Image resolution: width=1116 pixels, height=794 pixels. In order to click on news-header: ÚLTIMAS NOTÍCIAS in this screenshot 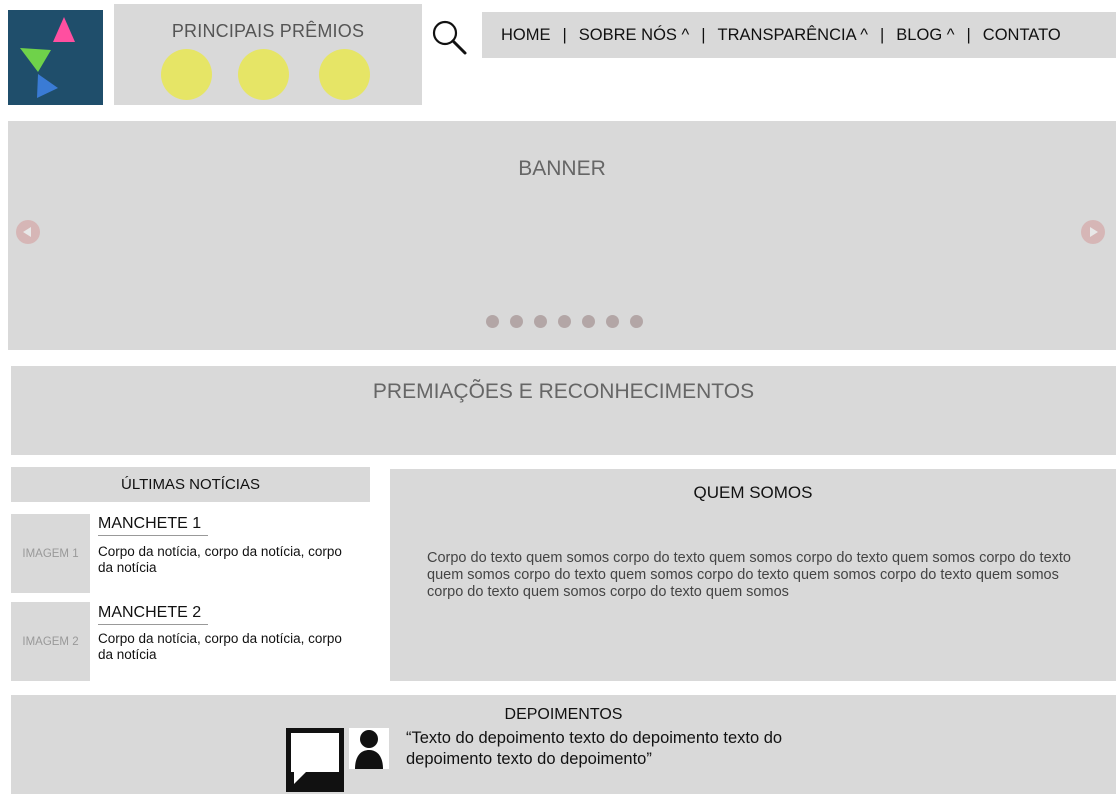, I will do `click(190, 484)`.